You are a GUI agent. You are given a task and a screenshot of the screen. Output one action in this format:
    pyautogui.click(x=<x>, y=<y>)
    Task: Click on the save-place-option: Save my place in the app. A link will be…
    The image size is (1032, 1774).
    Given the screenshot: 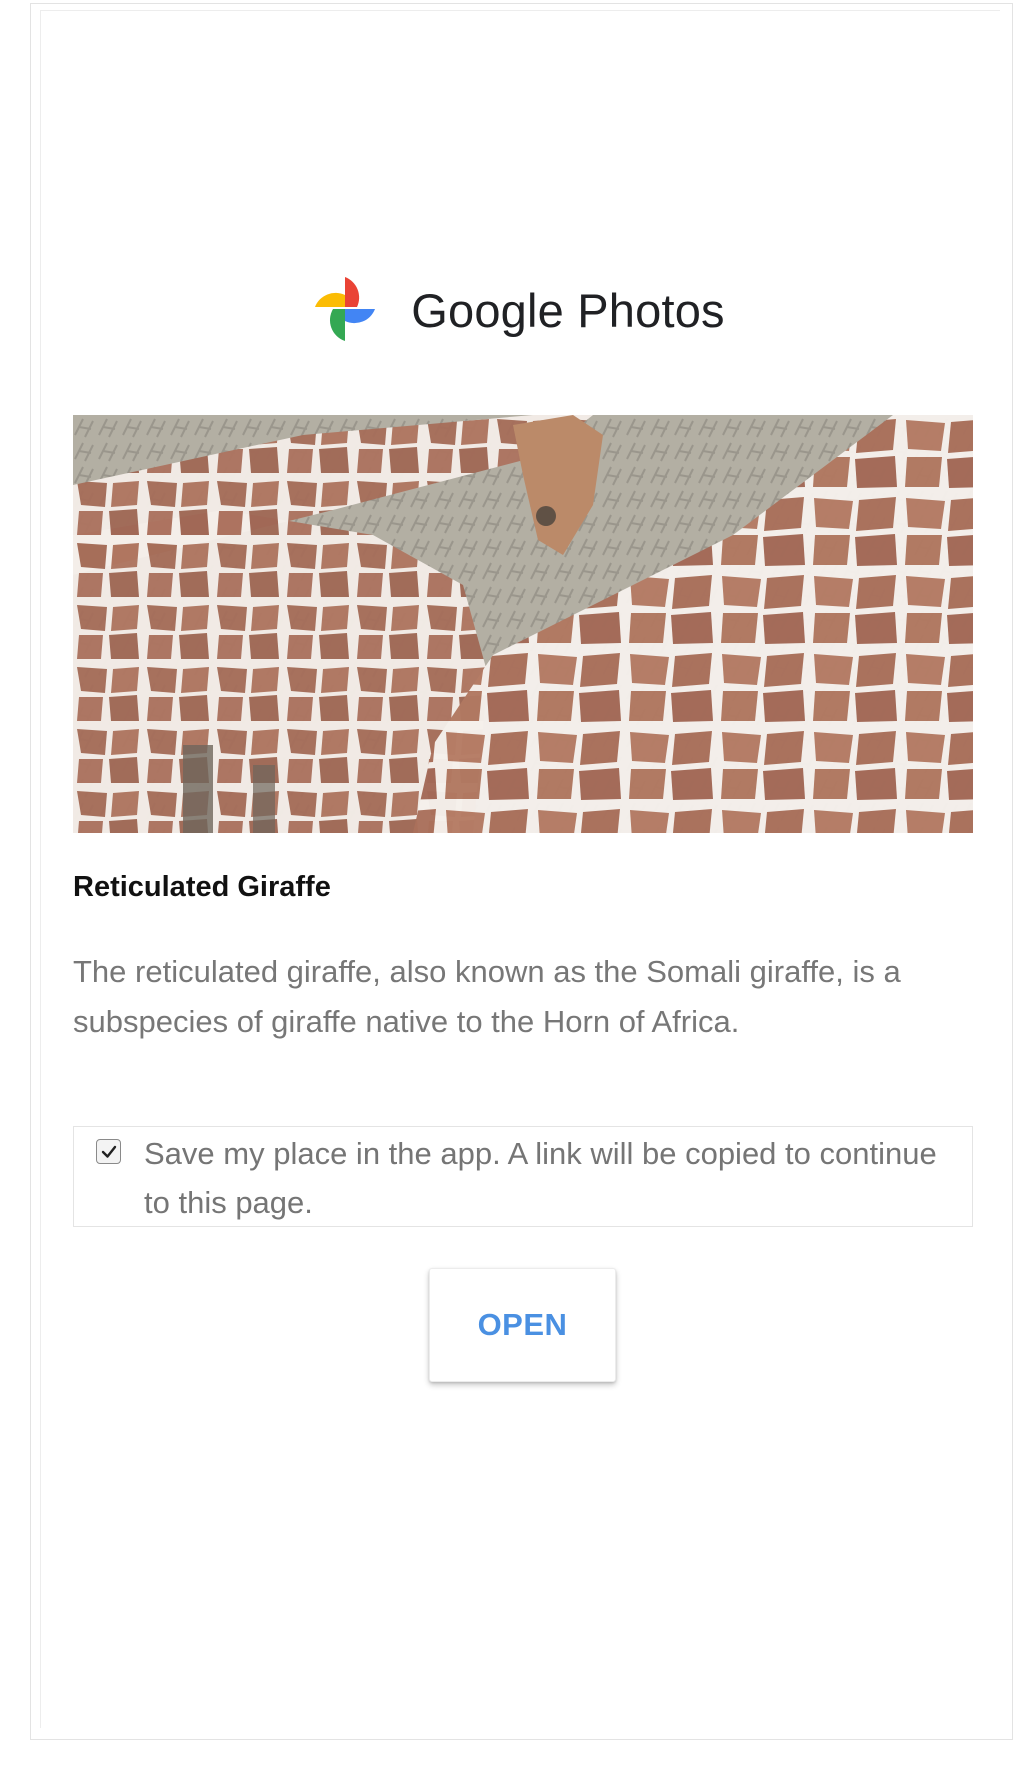 What is the action you would take?
    pyautogui.click(x=523, y=1176)
    